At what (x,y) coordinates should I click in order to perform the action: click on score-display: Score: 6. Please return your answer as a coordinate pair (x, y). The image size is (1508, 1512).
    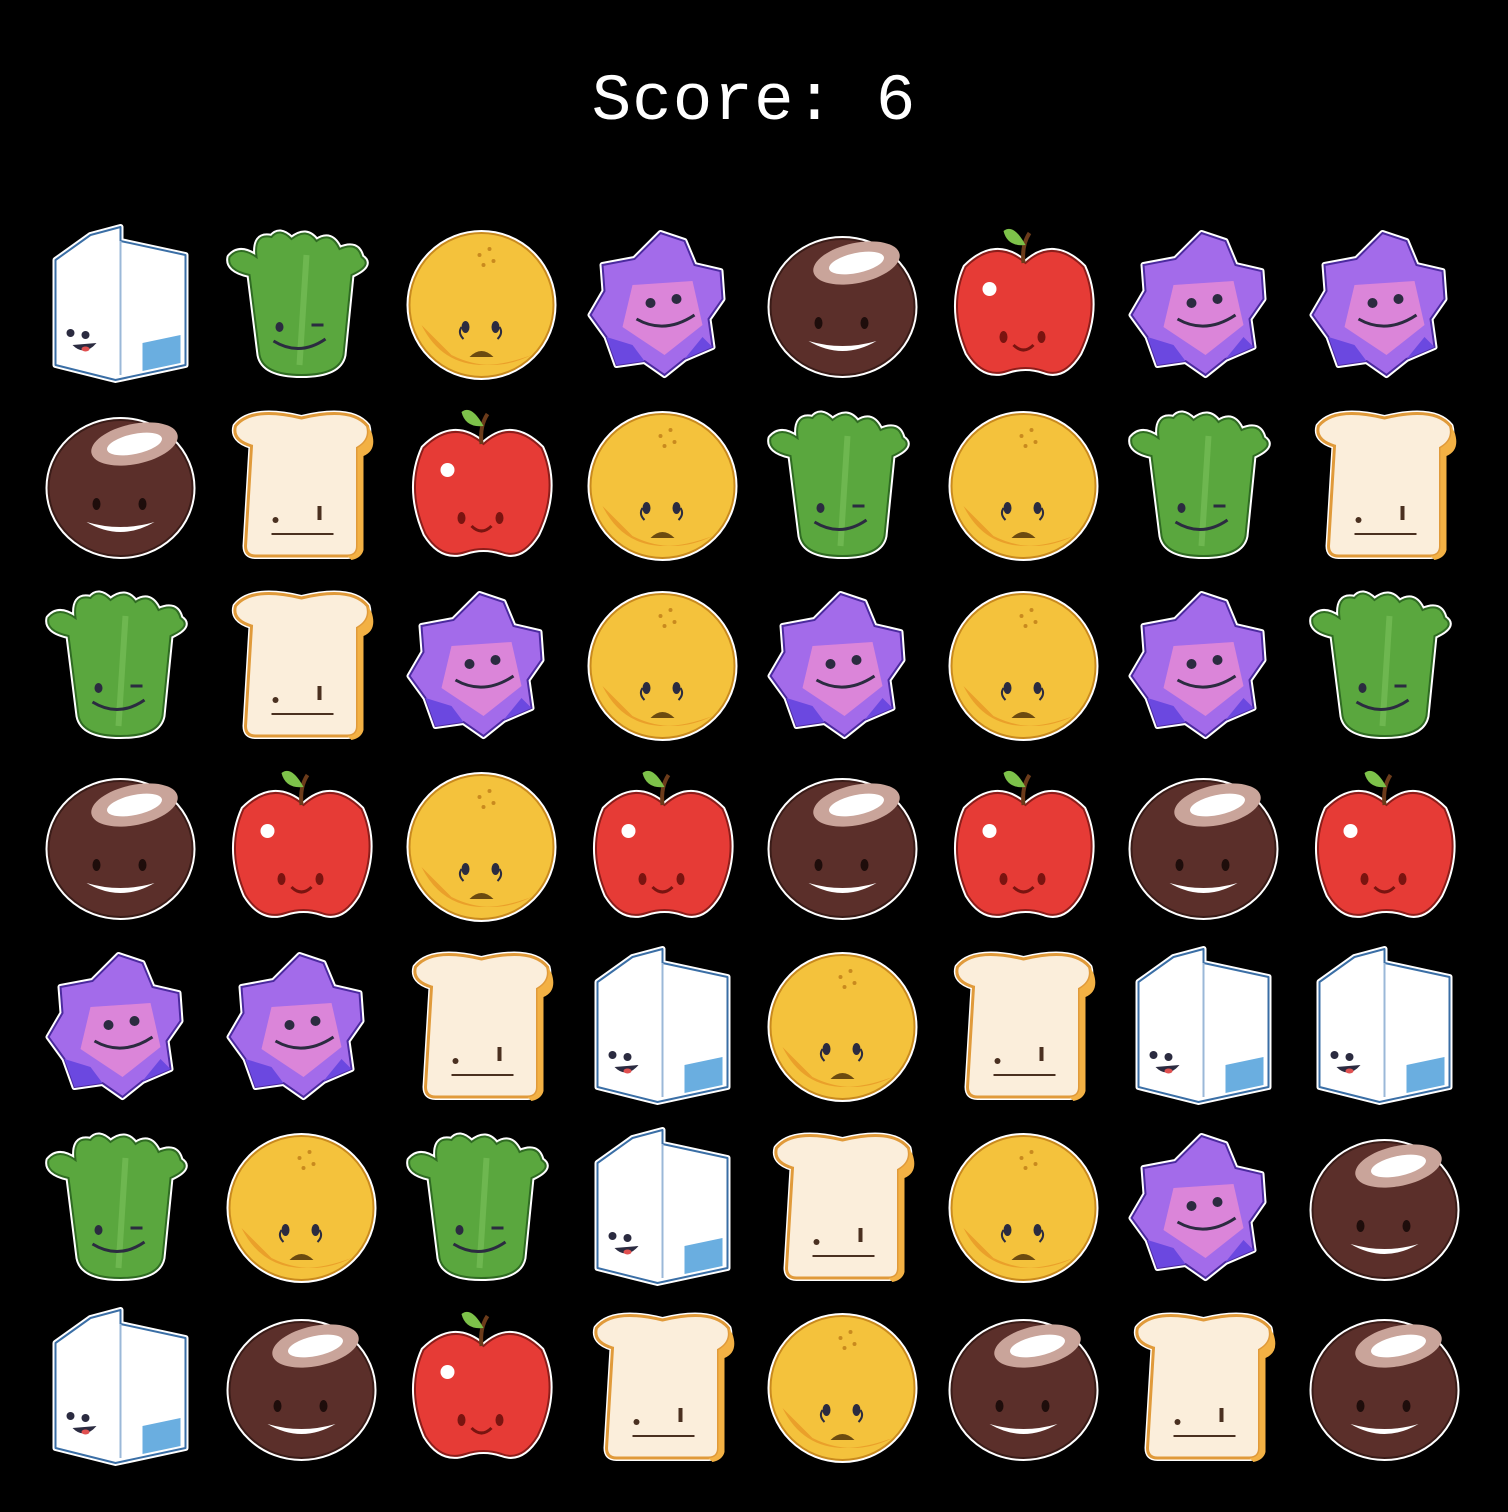
    Looking at the image, I should click on (754, 101).